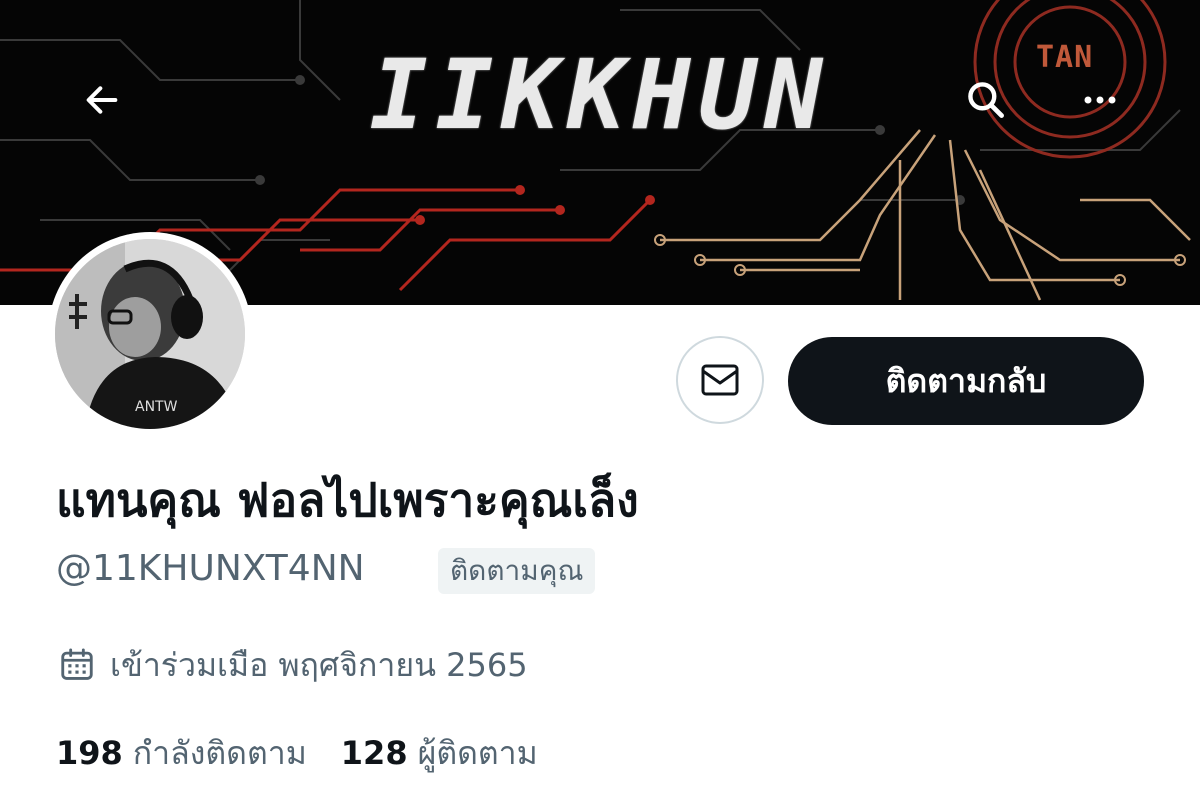  What do you see at coordinates (156, 407) in the screenshot?
I see `svg-text: ANTW` at bounding box center [156, 407].